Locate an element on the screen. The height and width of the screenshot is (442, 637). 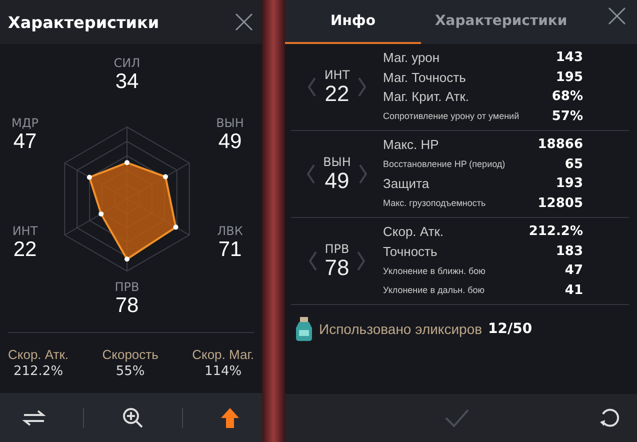
stat-value: 47 is located at coordinates (25, 142).